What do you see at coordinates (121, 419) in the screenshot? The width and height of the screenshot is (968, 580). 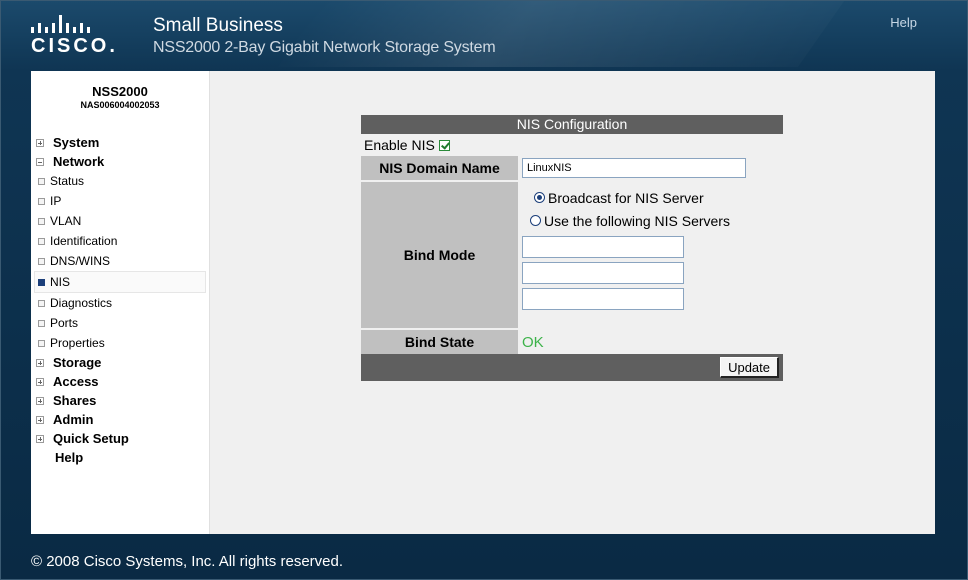 I see `nav-admin: Admin` at bounding box center [121, 419].